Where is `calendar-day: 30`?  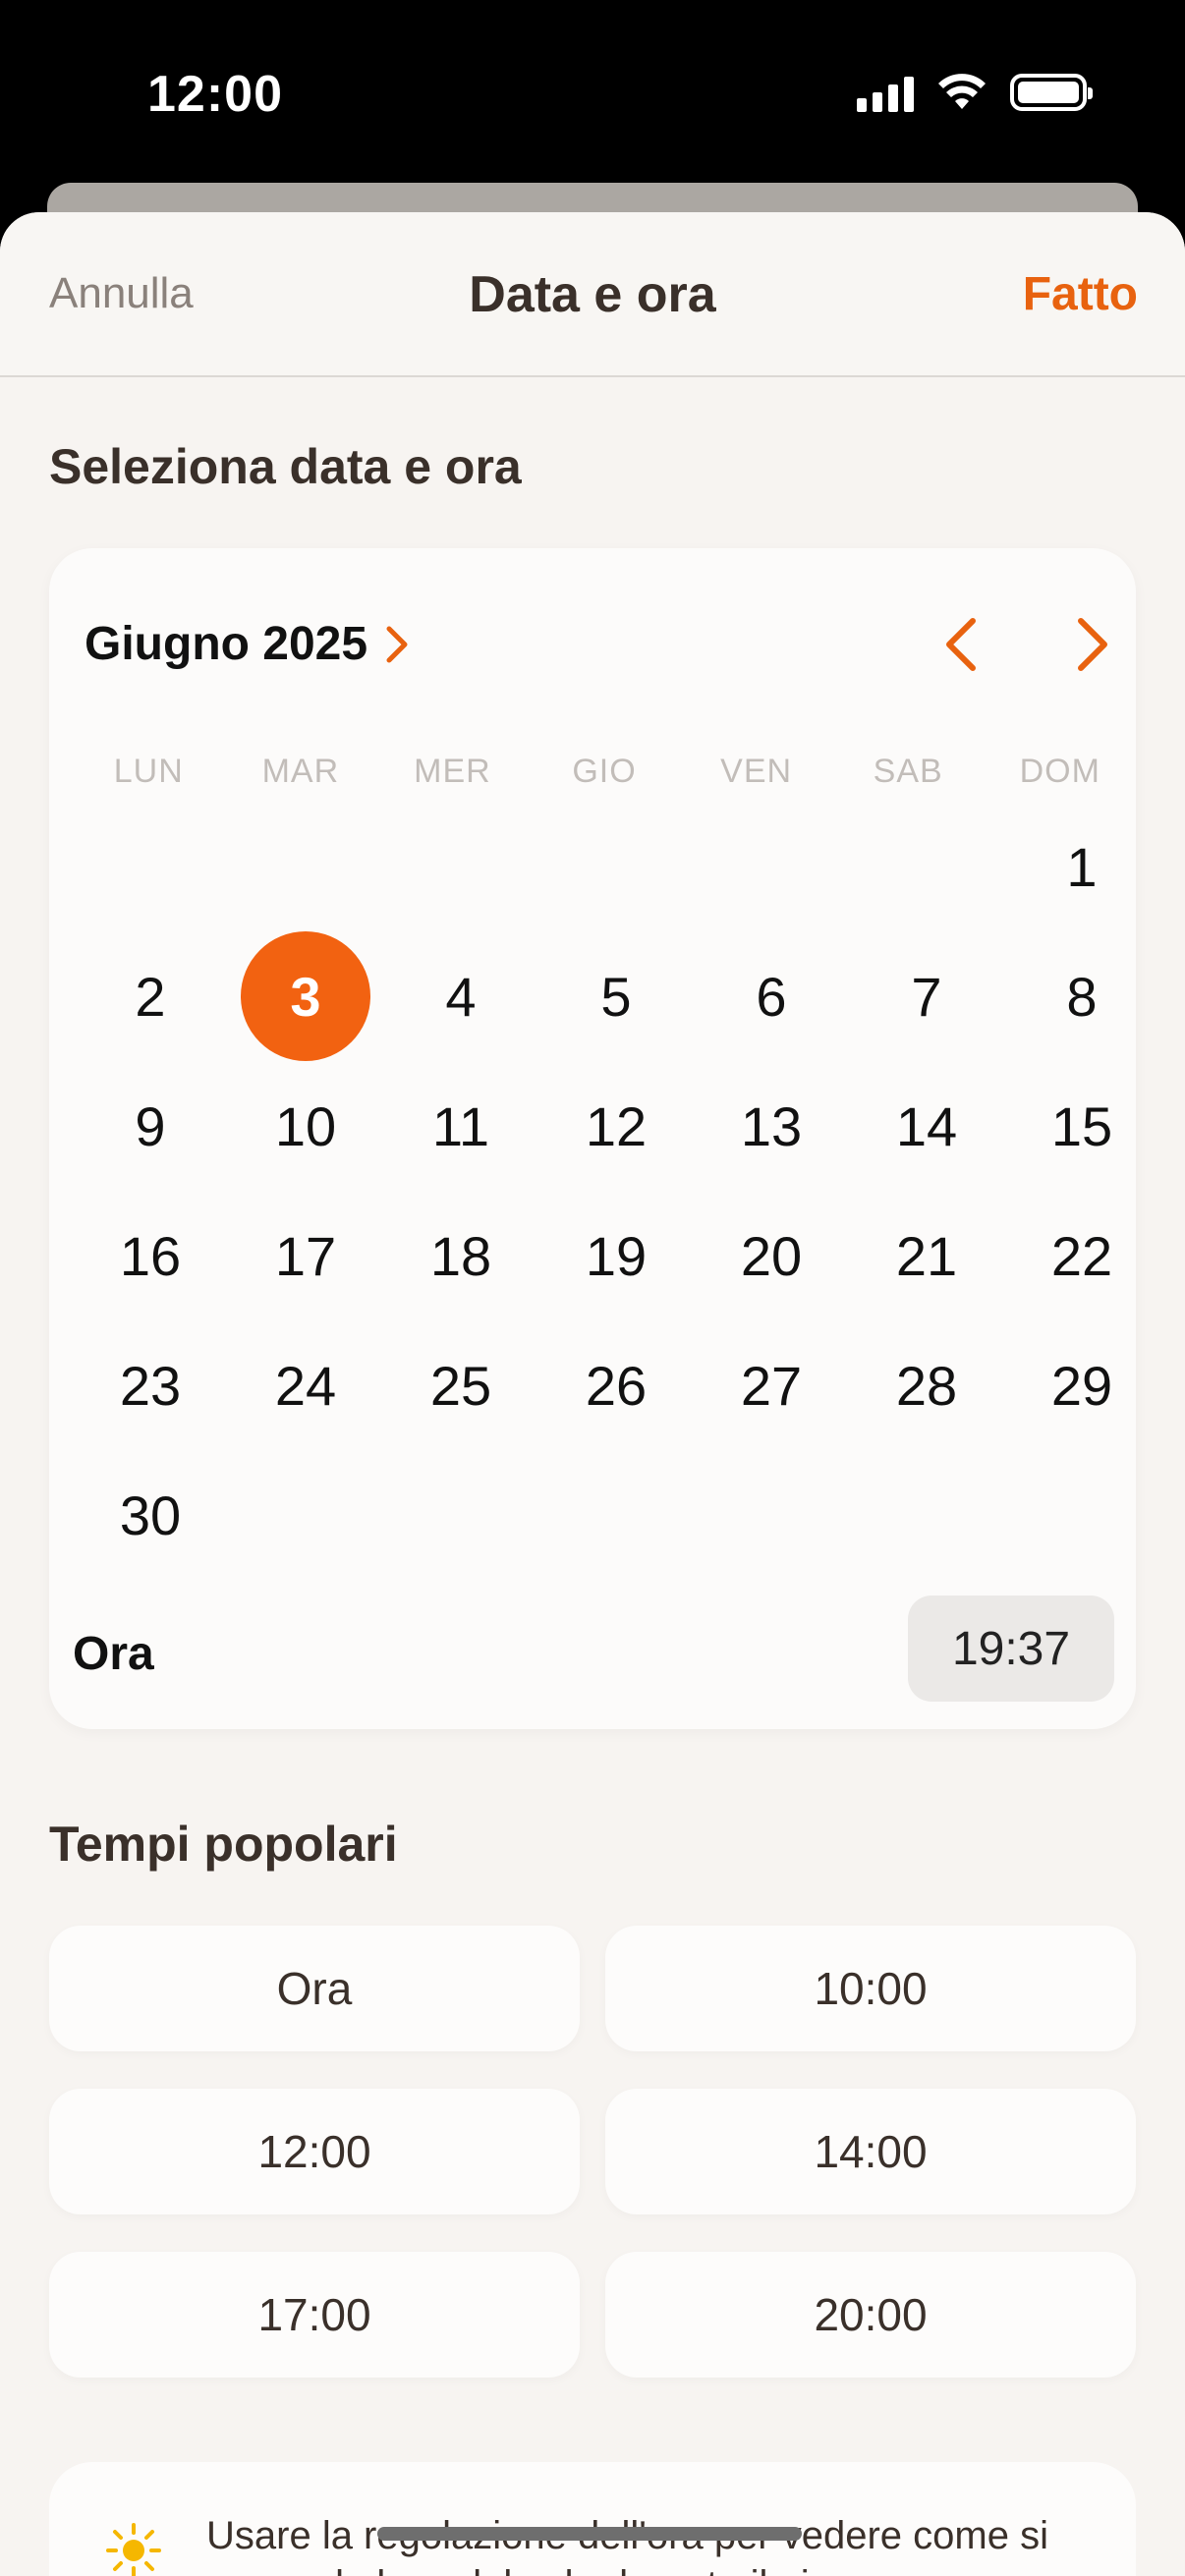
calendar-day: 30 is located at coordinates (151, 1515).